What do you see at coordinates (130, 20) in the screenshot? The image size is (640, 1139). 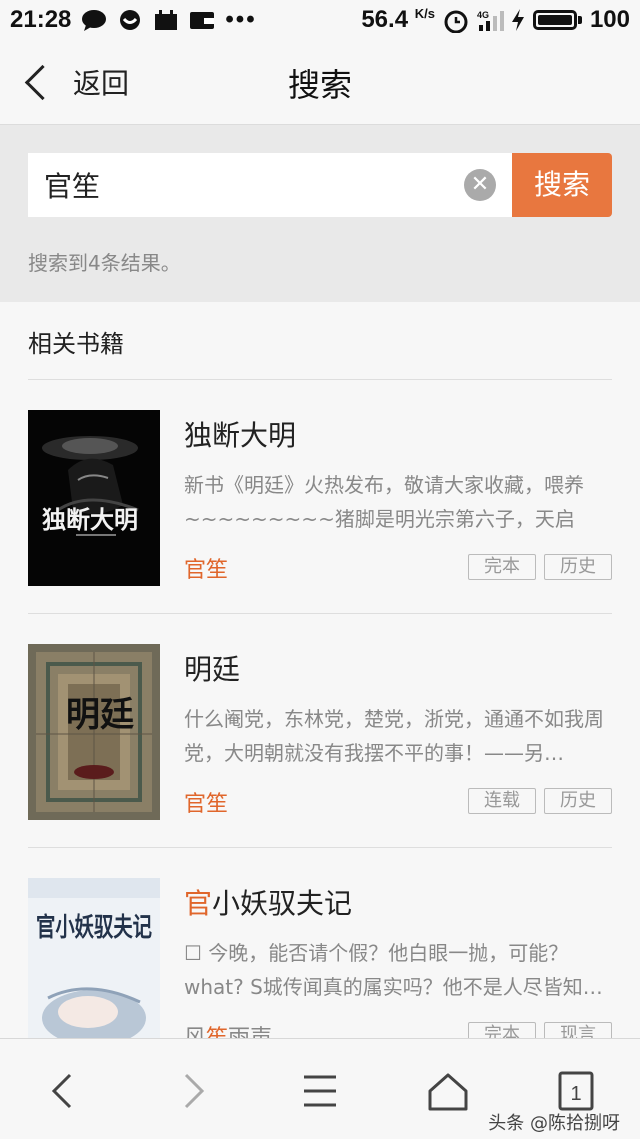 I see `app-notification-icon` at bounding box center [130, 20].